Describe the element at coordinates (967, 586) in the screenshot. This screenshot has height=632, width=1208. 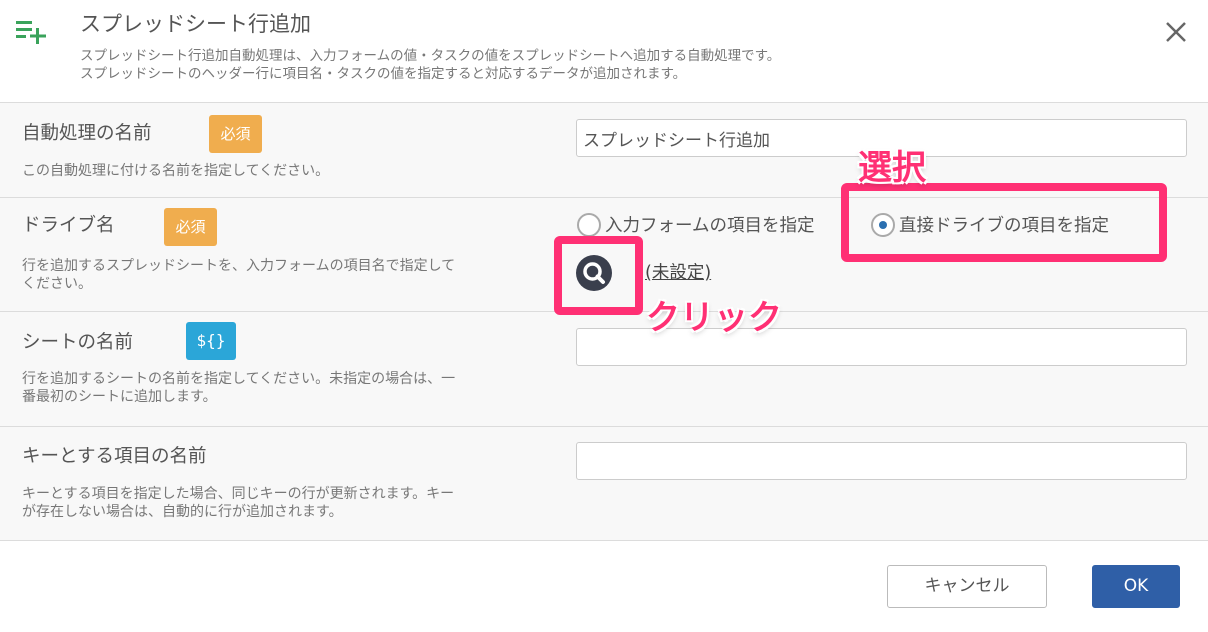
I see `cancel-button: キャンセル` at that location.